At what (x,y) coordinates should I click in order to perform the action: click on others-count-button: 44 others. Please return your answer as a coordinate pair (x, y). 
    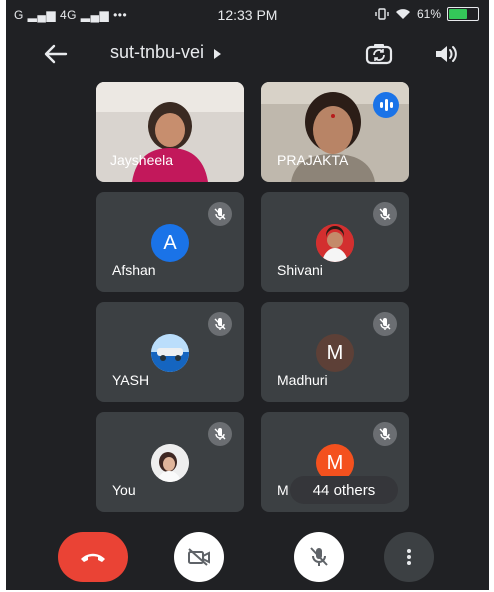
    Looking at the image, I should click on (344, 490).